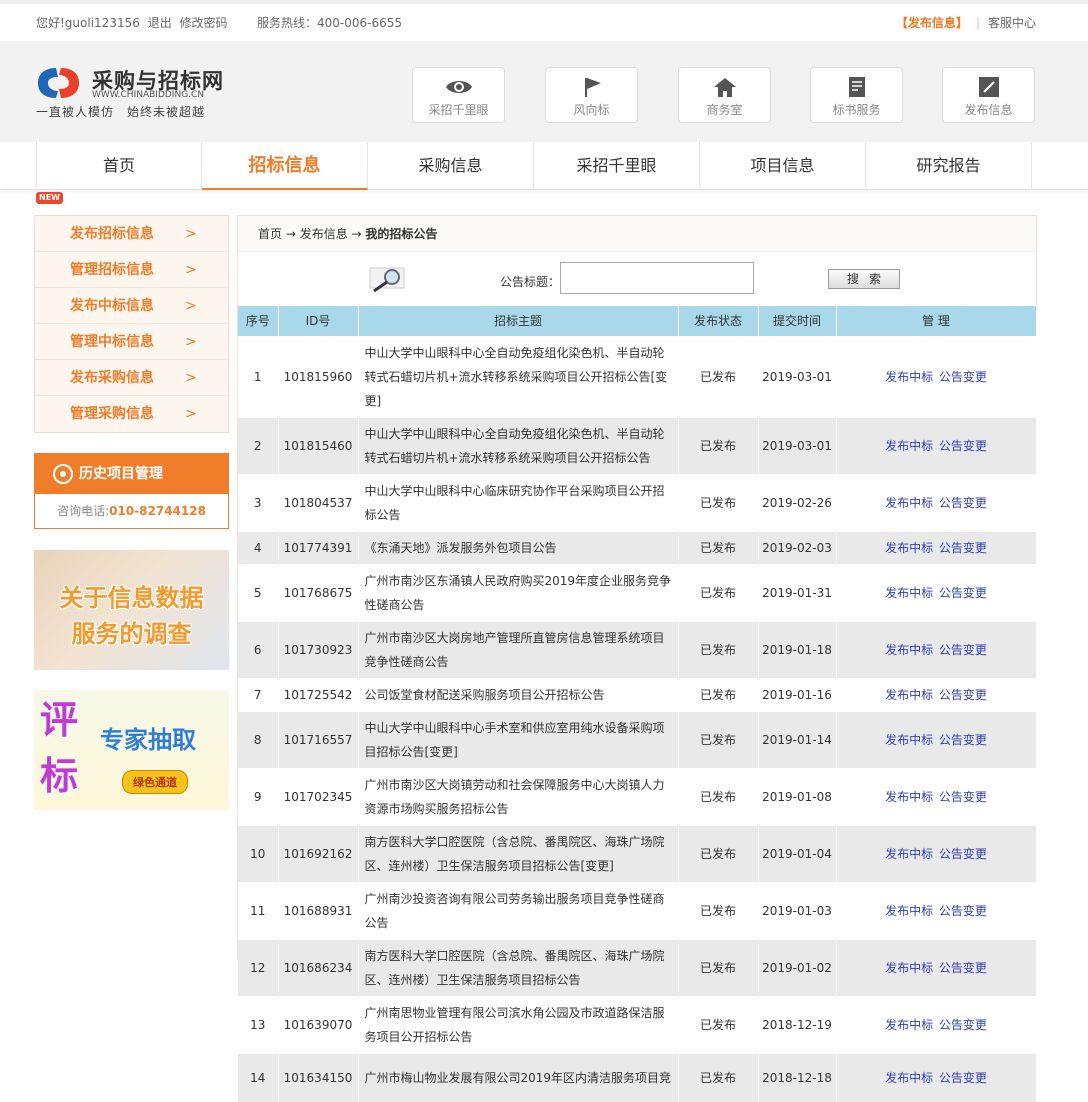 This screenshot has height=1102, width=1088. What do you see at coordinates (936, 321) in the screenshot?
I see `column-header: 管 理` at bounding box center [936, 321].